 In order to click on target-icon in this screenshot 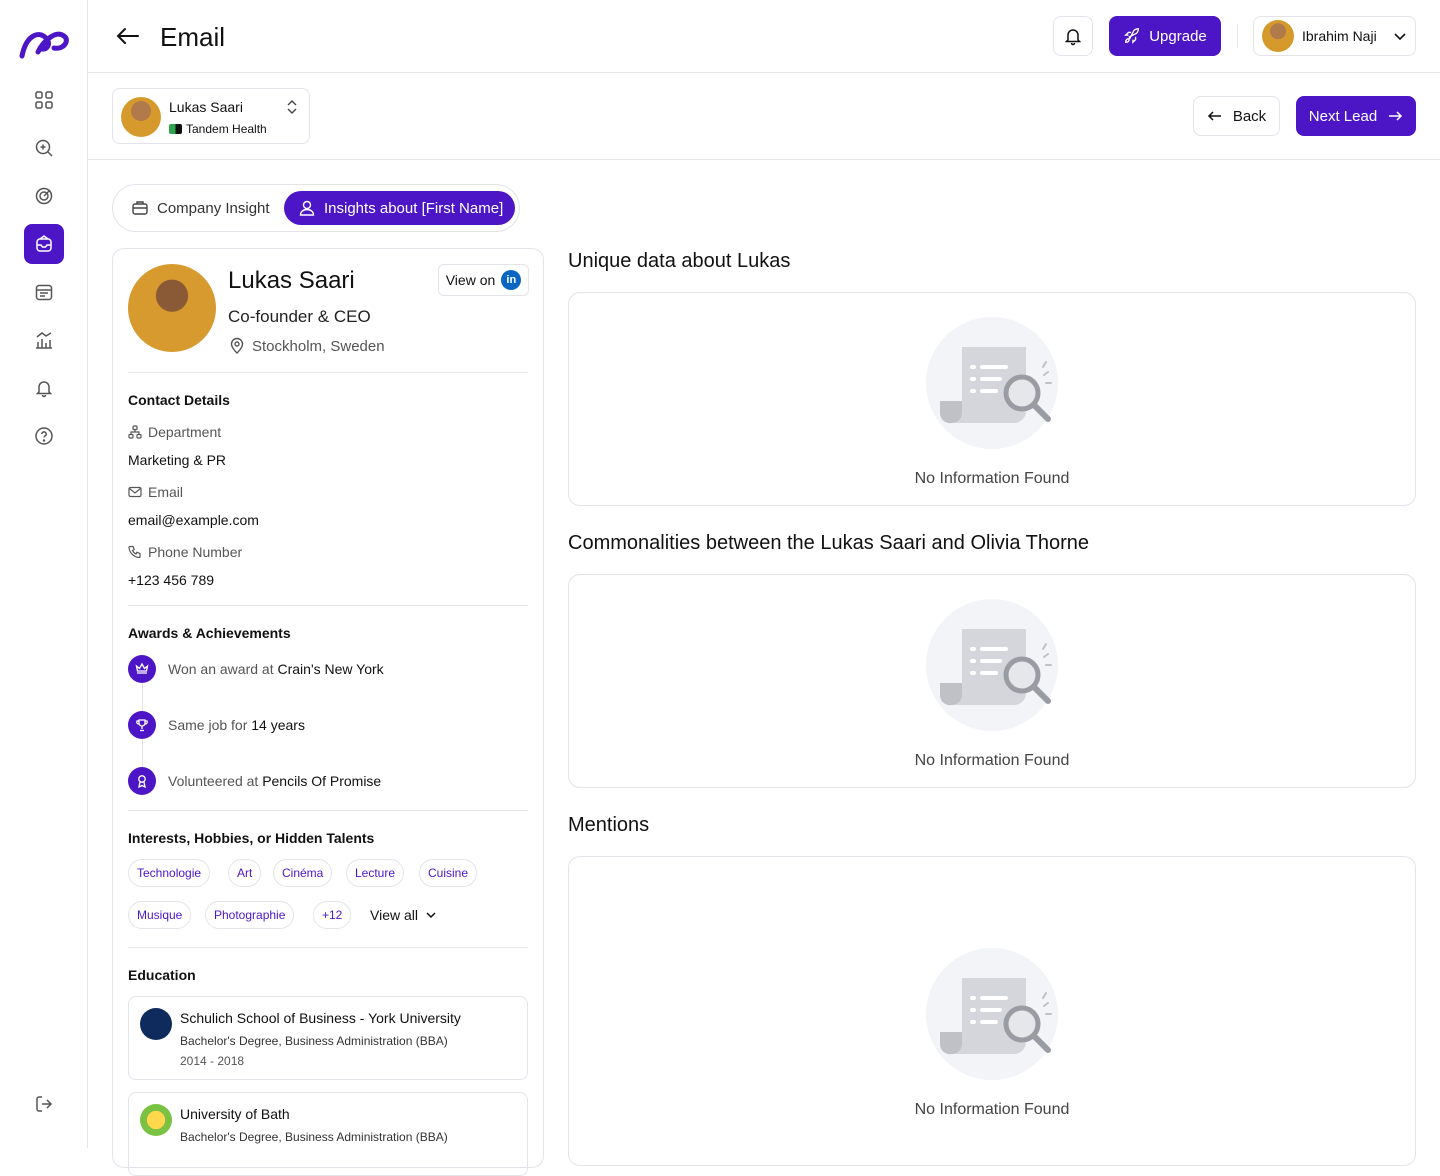, I will do `click(44, 196)`.